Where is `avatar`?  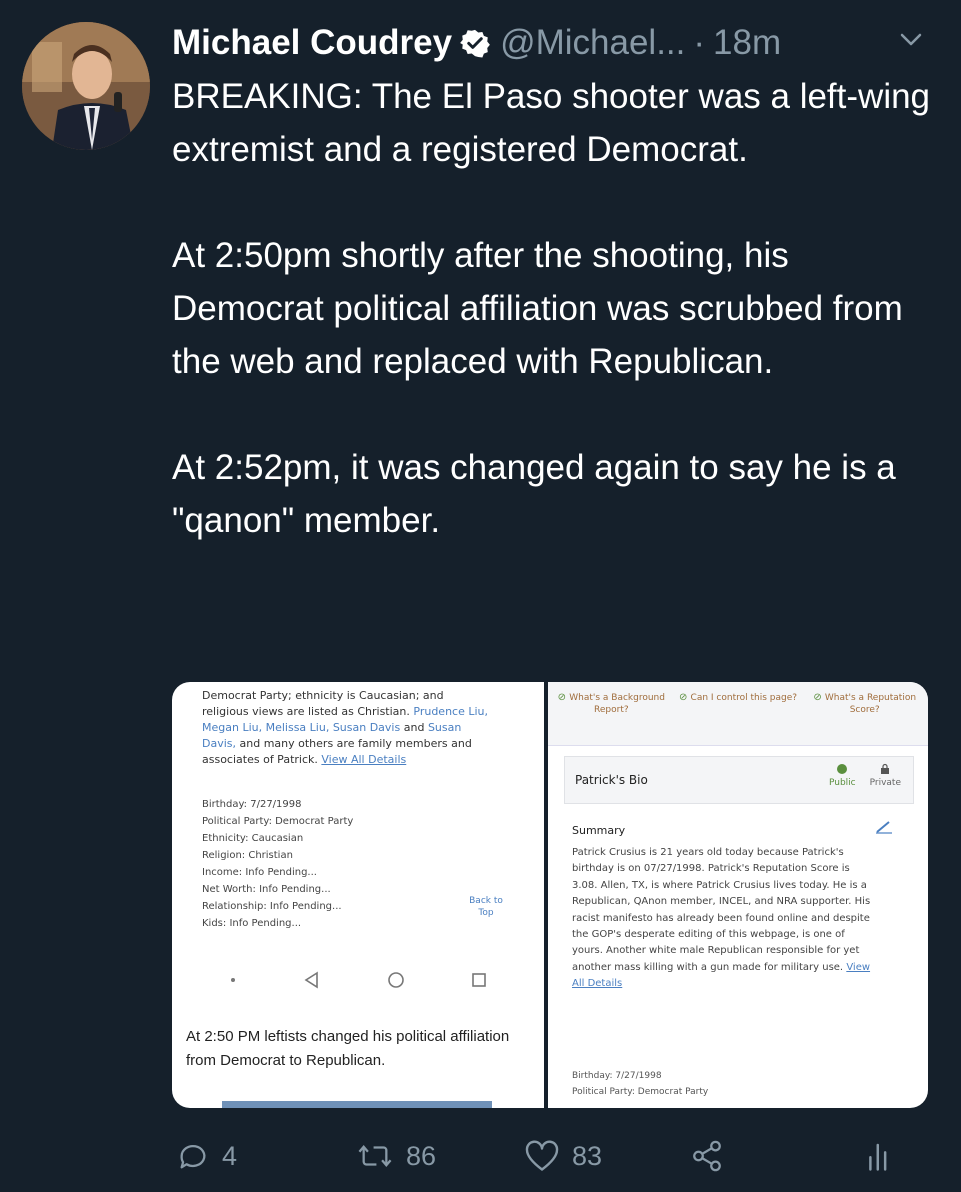
avatar is located at coordinates (86, 86).